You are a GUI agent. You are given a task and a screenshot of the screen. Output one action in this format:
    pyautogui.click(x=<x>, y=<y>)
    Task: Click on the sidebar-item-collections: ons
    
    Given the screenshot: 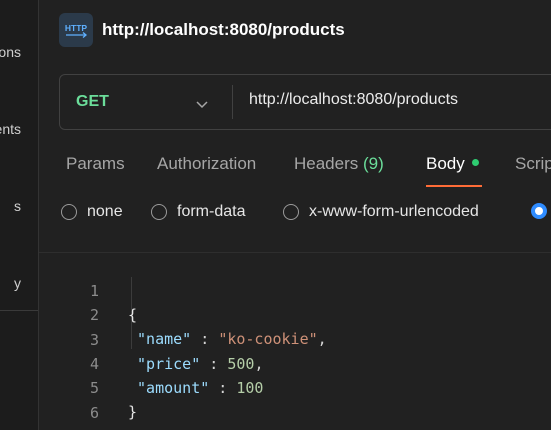 What is the action you would take?
    pyautogui.click(x=10, y=52)
    